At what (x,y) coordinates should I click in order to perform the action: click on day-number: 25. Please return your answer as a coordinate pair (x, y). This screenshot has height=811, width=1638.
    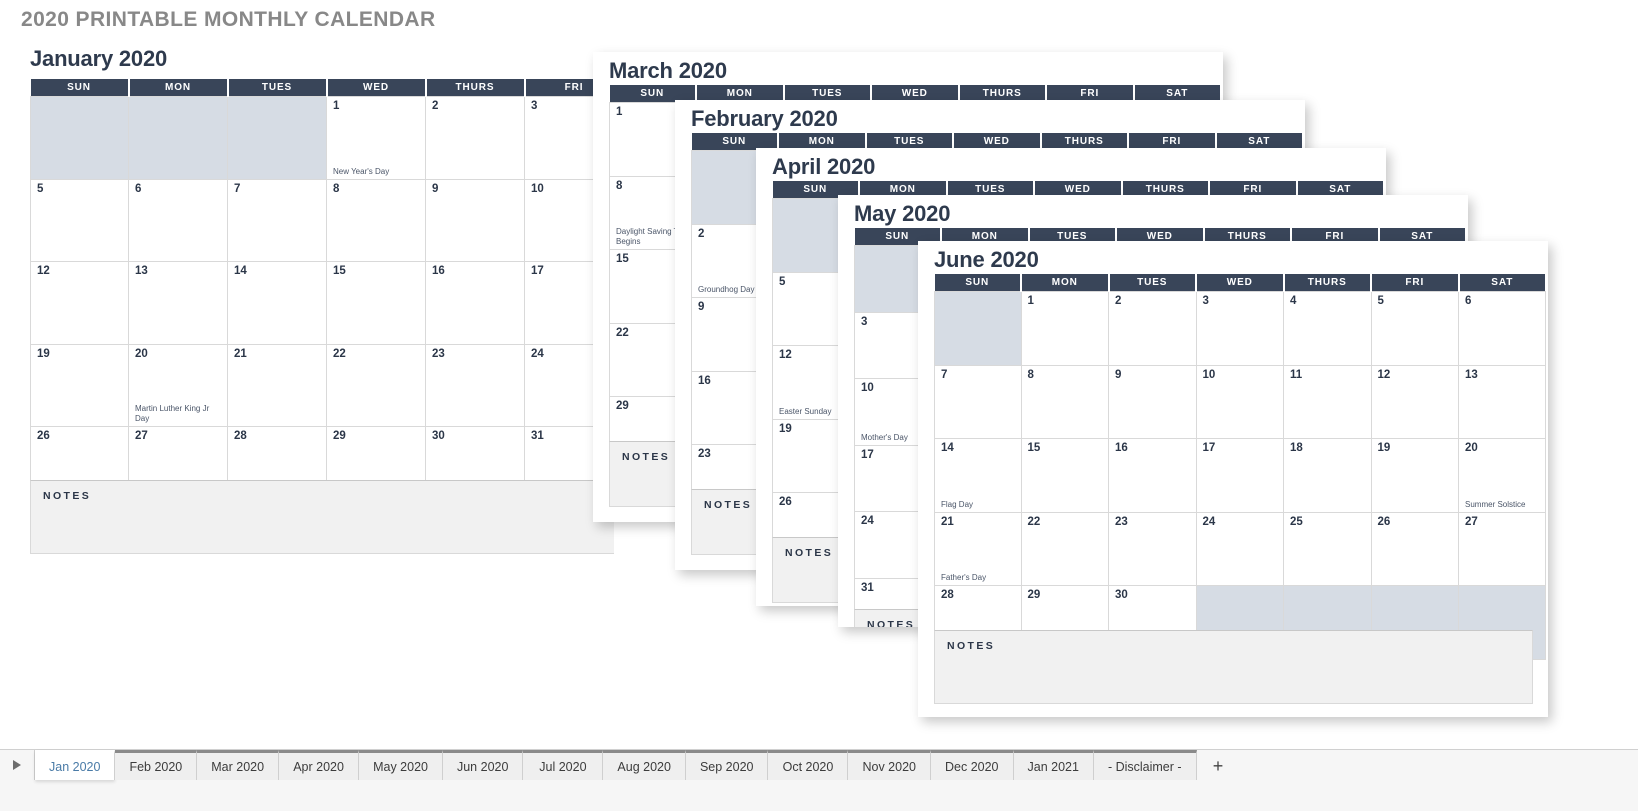
    Looking at the image, I should click on (1296, 521).